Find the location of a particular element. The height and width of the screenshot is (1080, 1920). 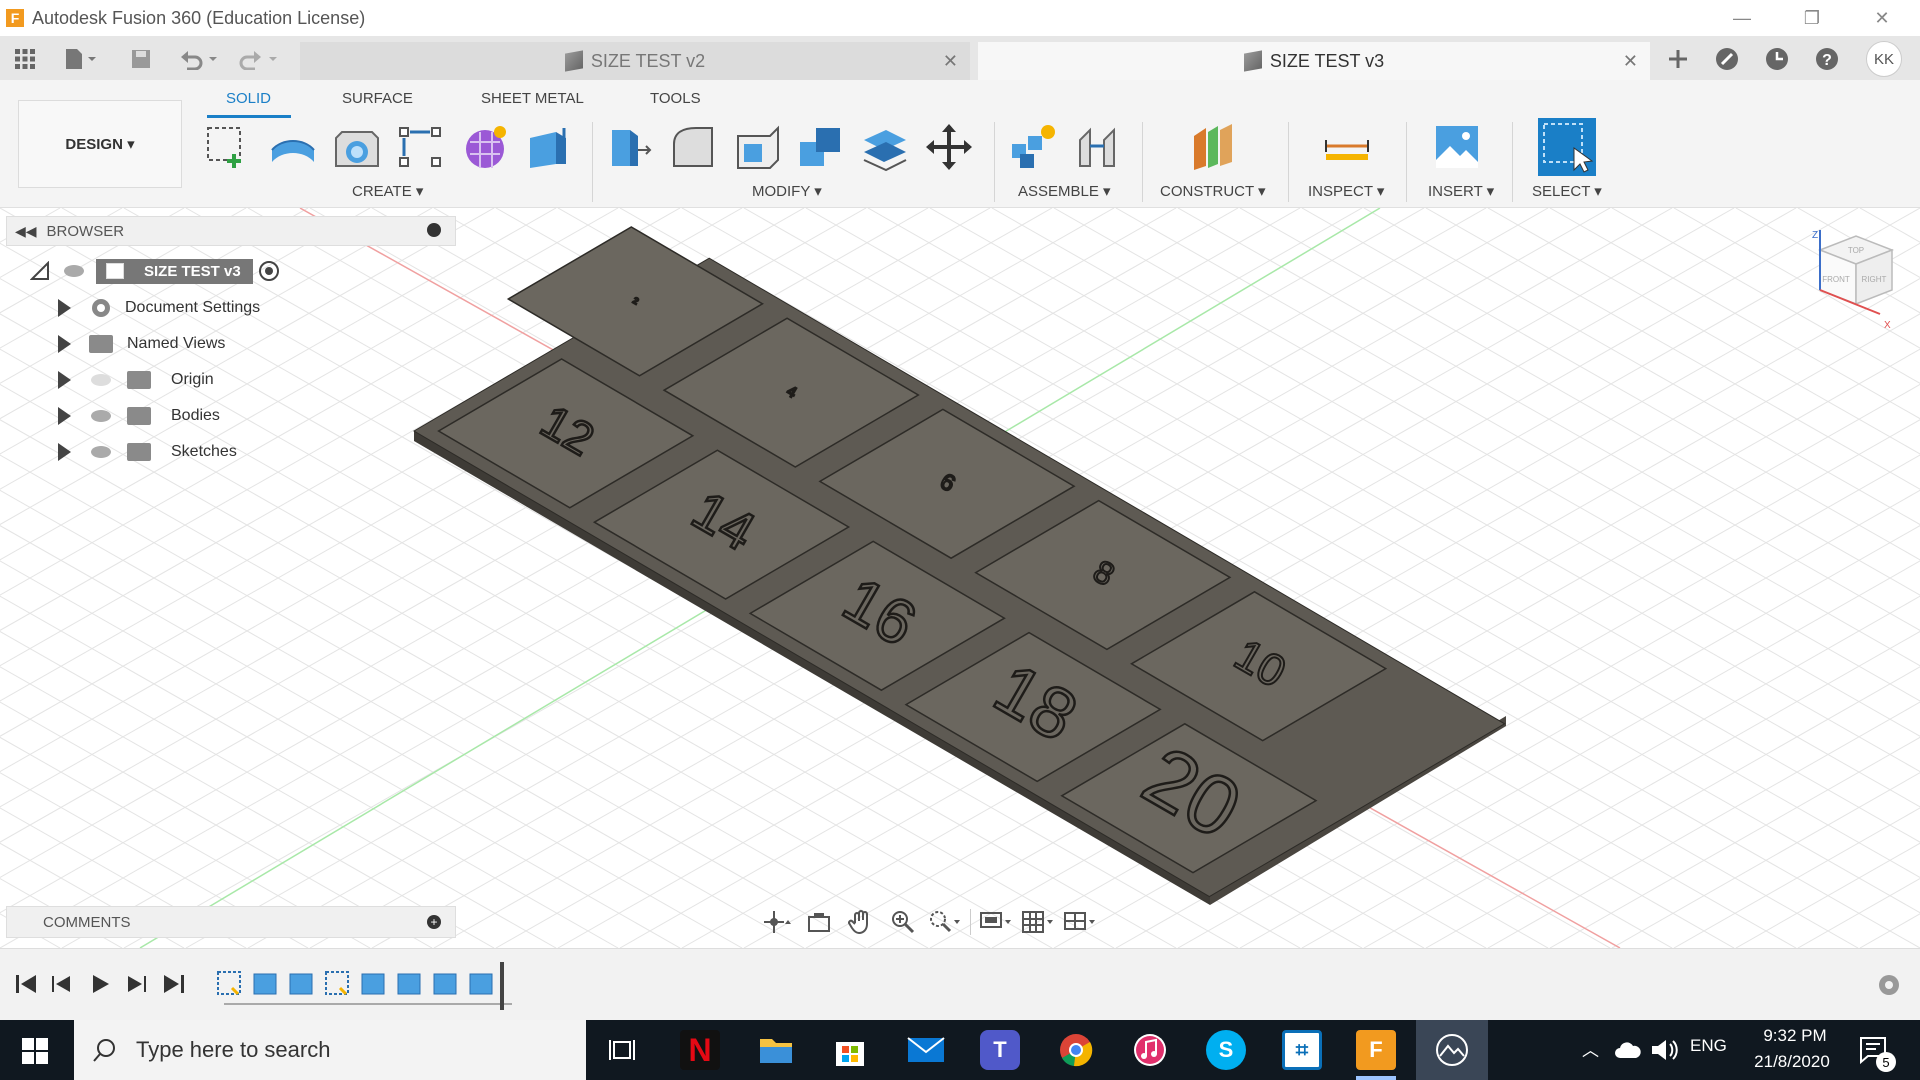

modify-menu: MODIFY ▾ is located at coordinates (787, 191).